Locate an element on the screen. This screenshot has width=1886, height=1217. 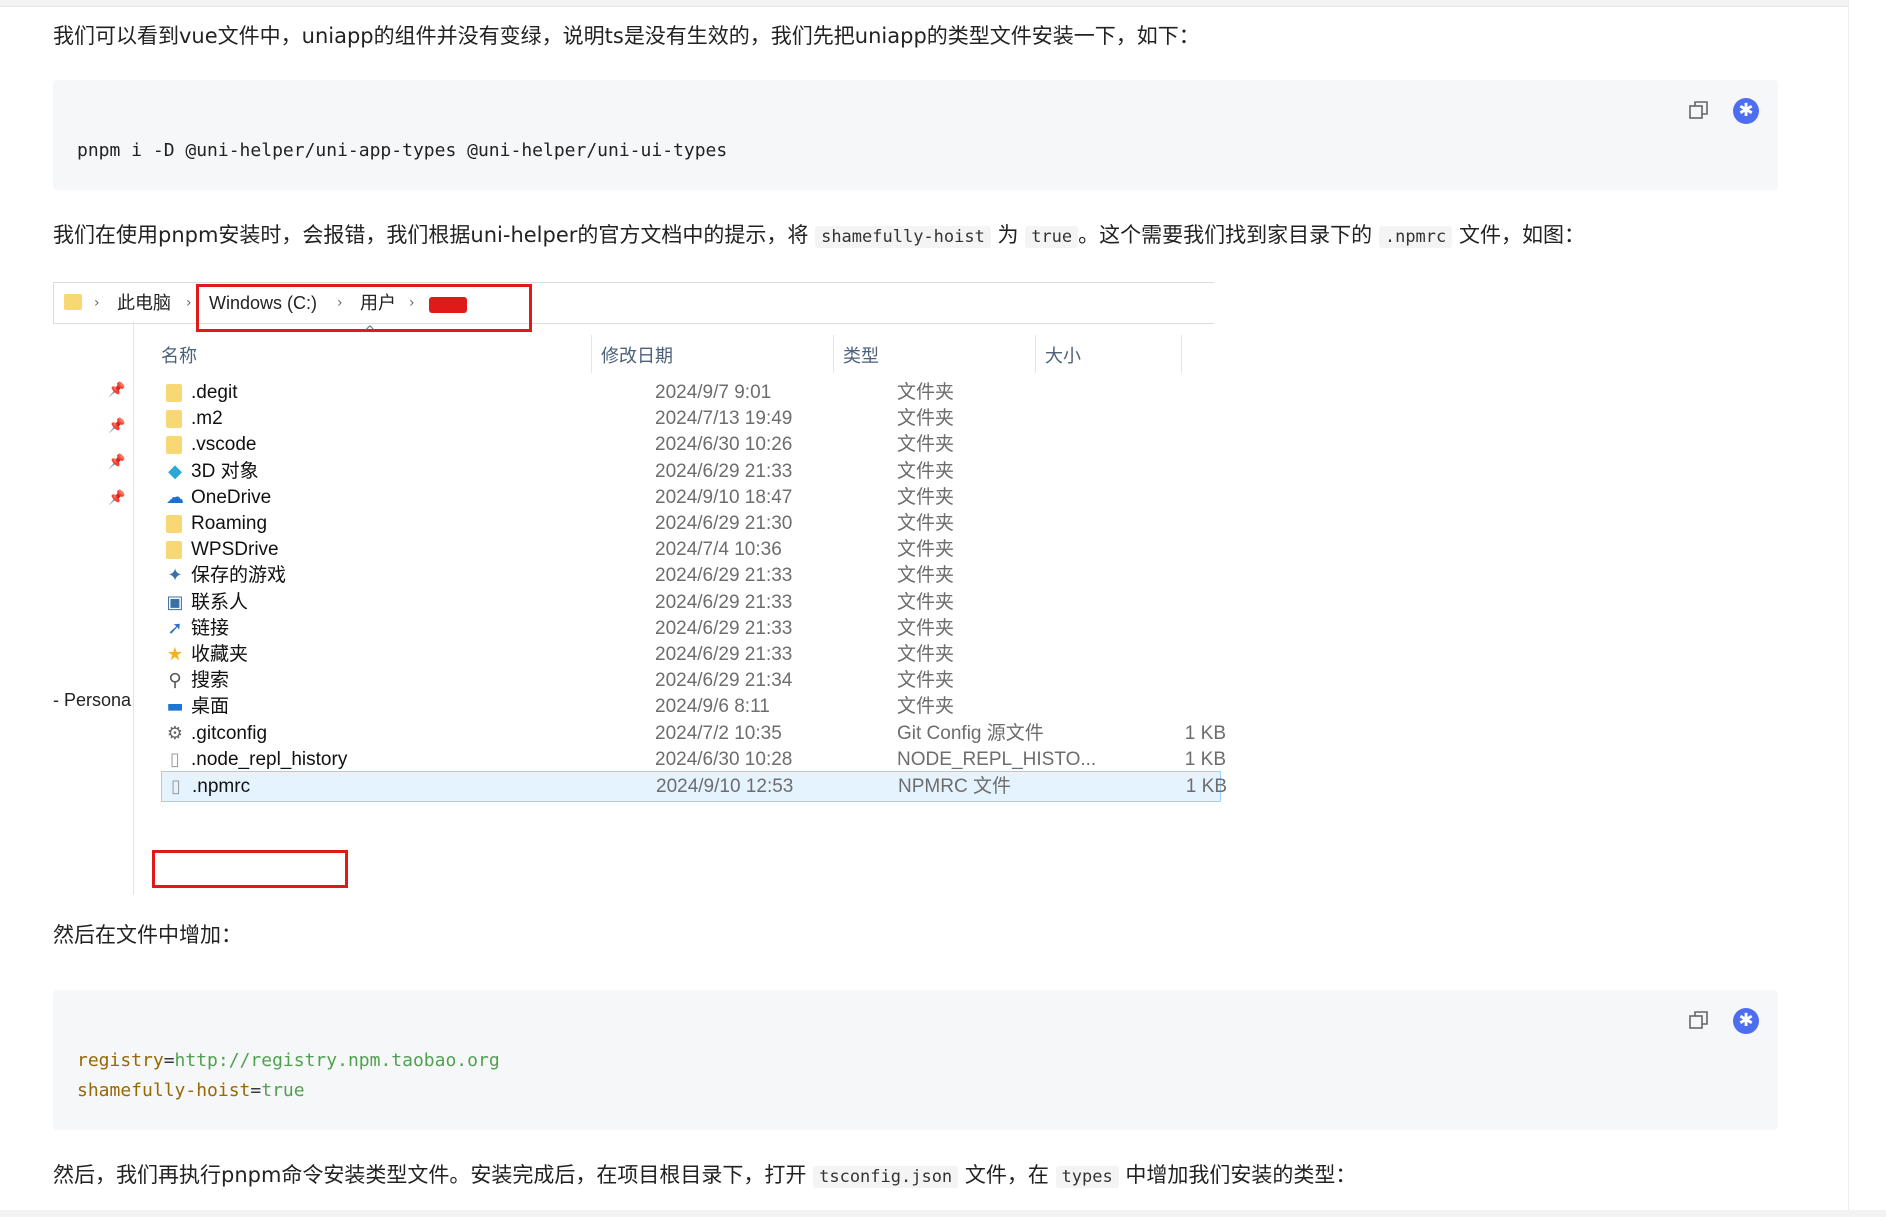
file-type: Git Config 源文件 is located at coordinates (970, 733).